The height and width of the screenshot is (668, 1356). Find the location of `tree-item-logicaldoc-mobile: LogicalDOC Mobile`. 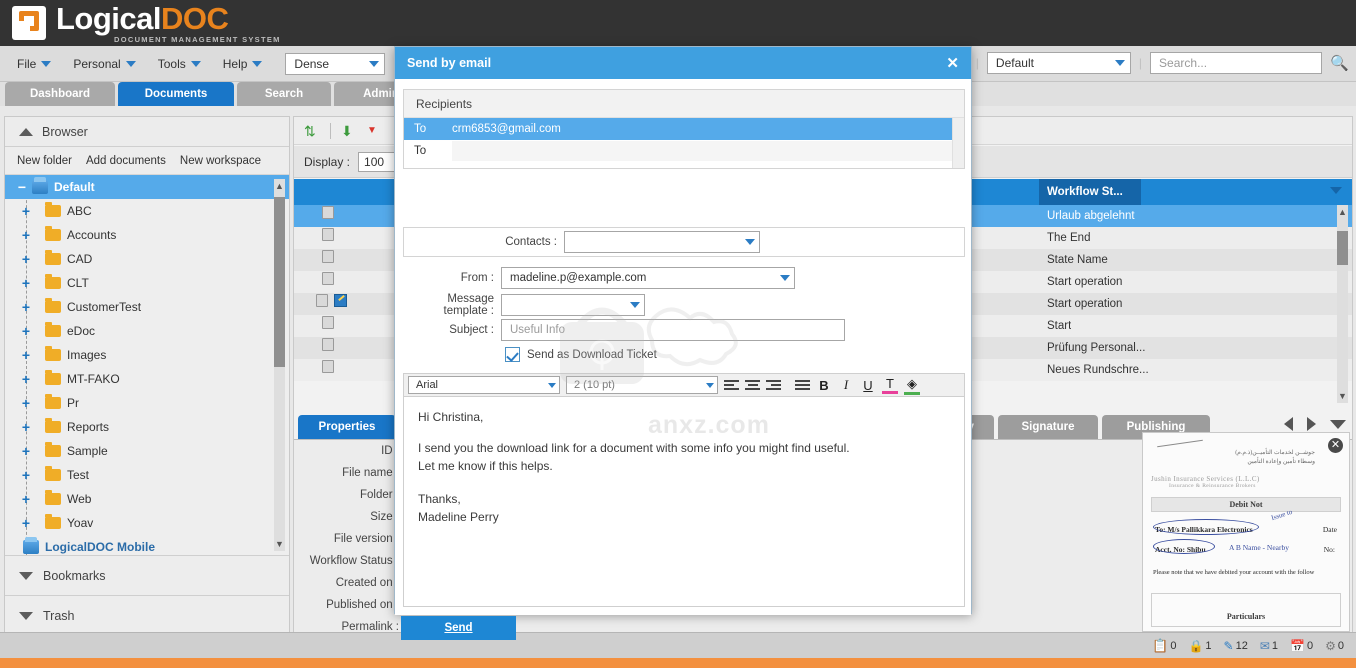

tree-item-logicaldoc-mobile: LogicalDOC Mobile is located at coordinates (147, 545).